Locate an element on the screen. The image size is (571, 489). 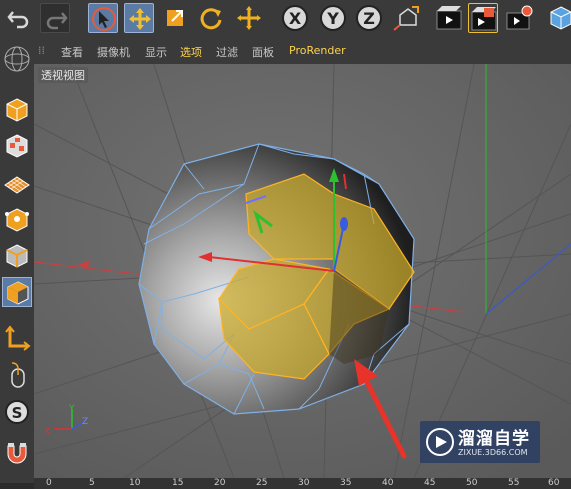
magnet-icon is located at coordinates (17, 453).